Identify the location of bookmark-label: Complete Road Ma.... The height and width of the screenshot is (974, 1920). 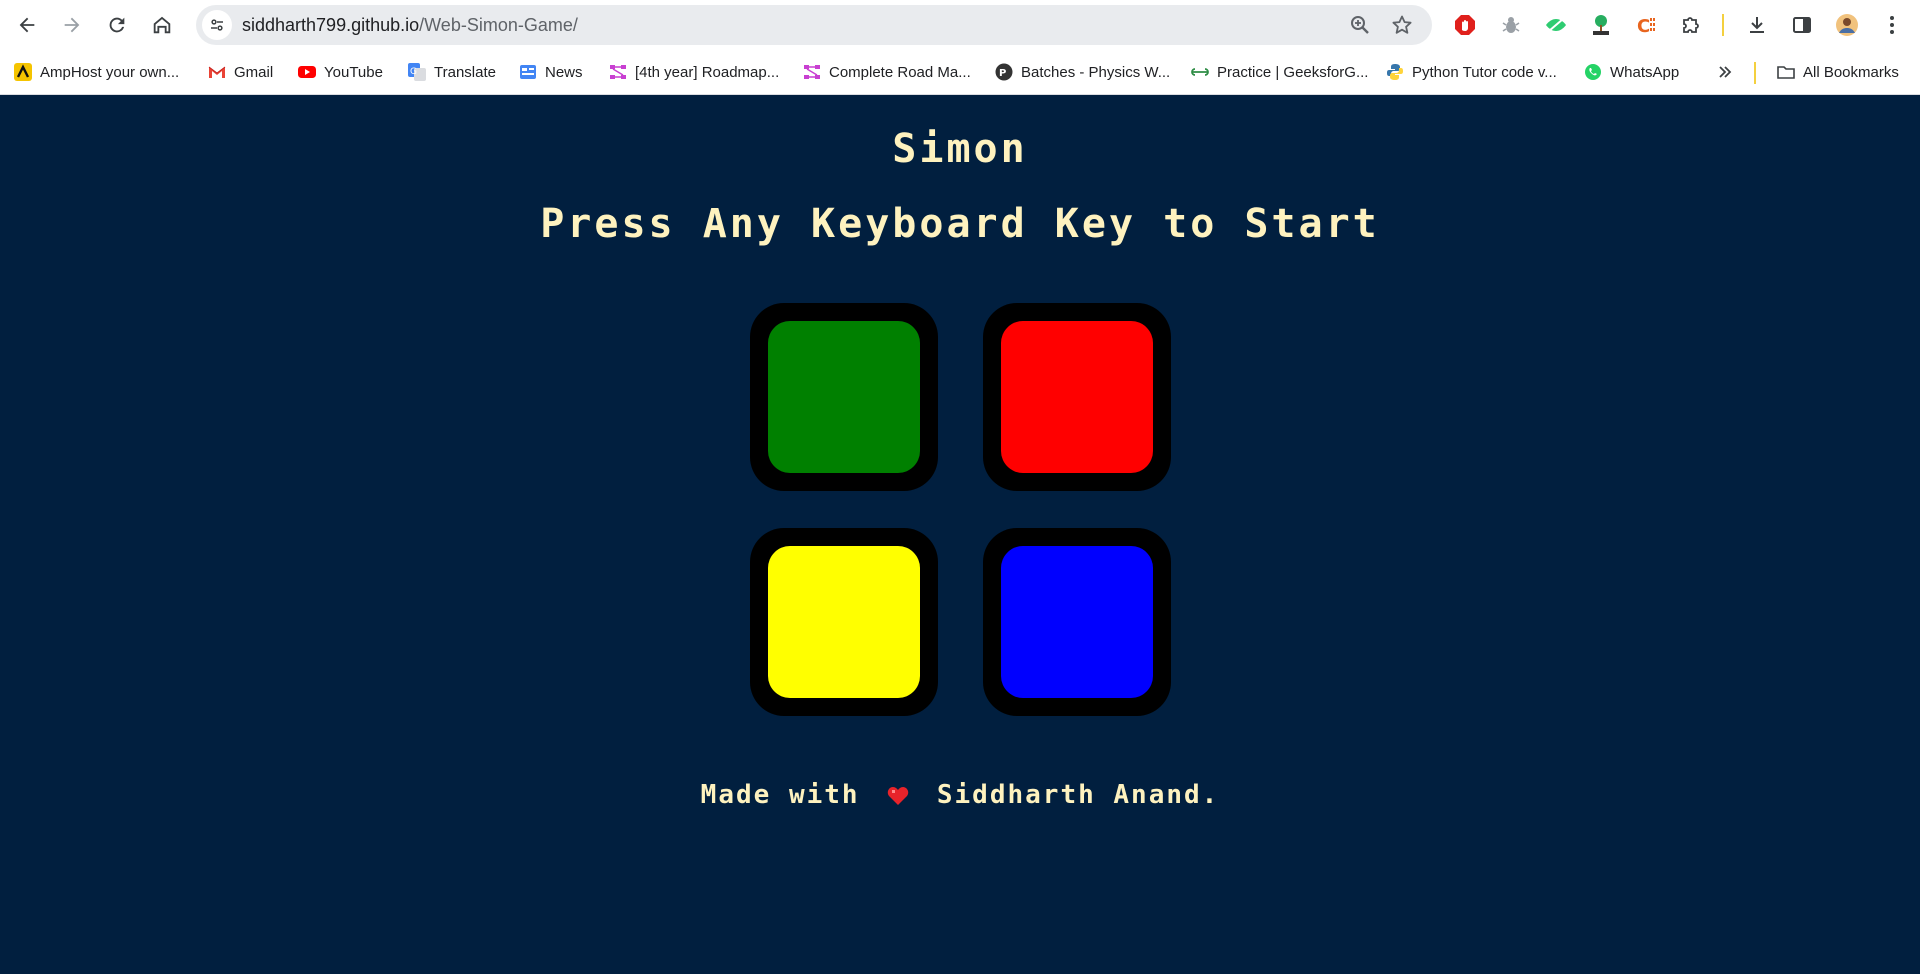
(900, 72).